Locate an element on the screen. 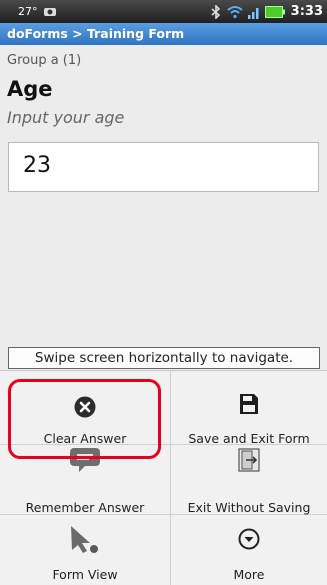 The image size is (327, 585). exit-without-saving-label: Exit Without Saving is located at coordinates (249, 507).